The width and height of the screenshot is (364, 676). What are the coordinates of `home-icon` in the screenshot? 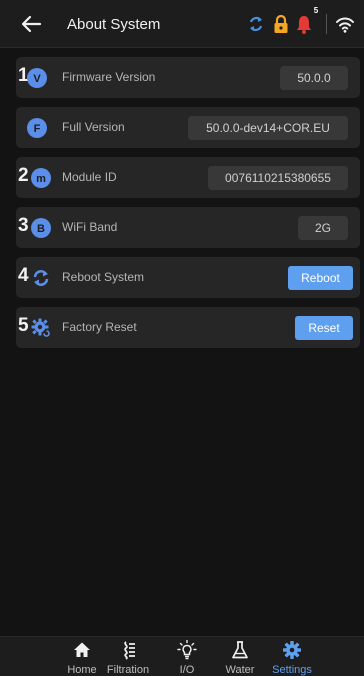 It's located at (82, 649).